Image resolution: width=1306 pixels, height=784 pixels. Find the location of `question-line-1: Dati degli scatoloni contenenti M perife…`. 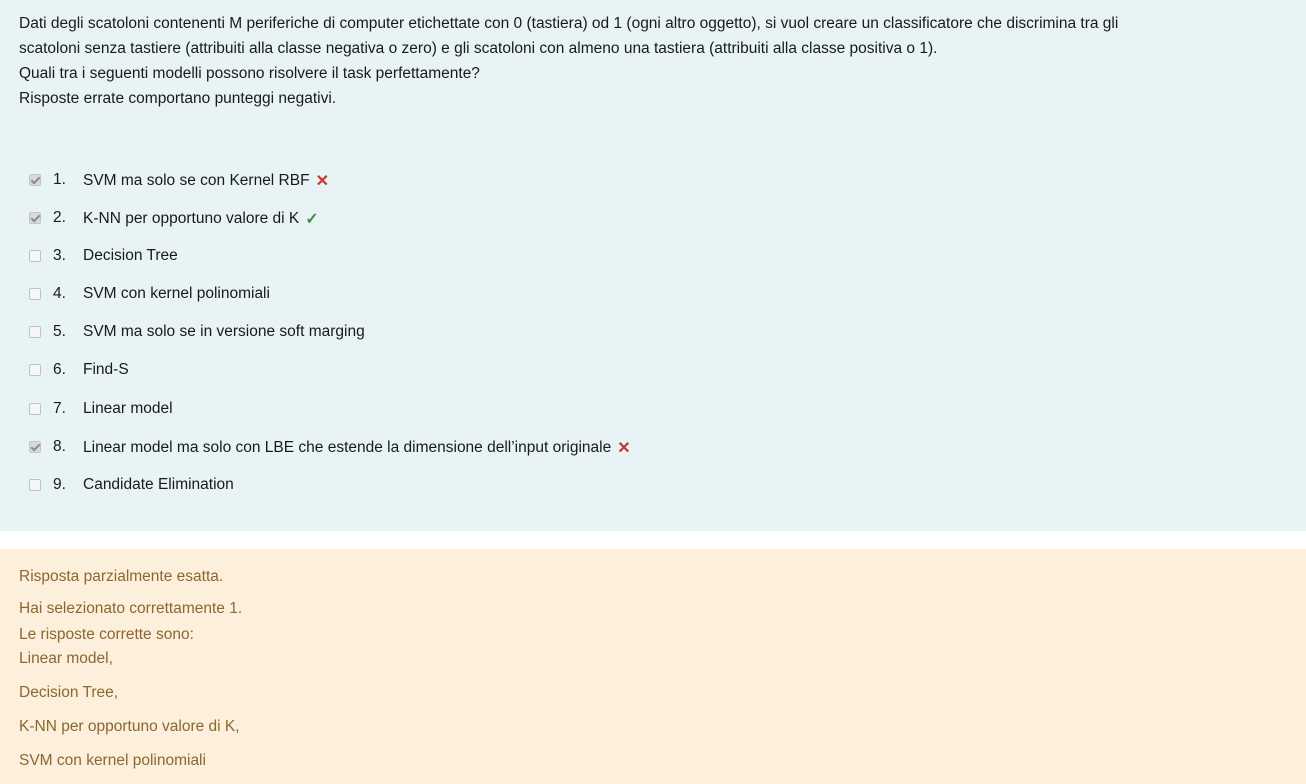

question-line-1: Dati degli scatoloni contenenti M perife… is located at coordinates (569, 23).